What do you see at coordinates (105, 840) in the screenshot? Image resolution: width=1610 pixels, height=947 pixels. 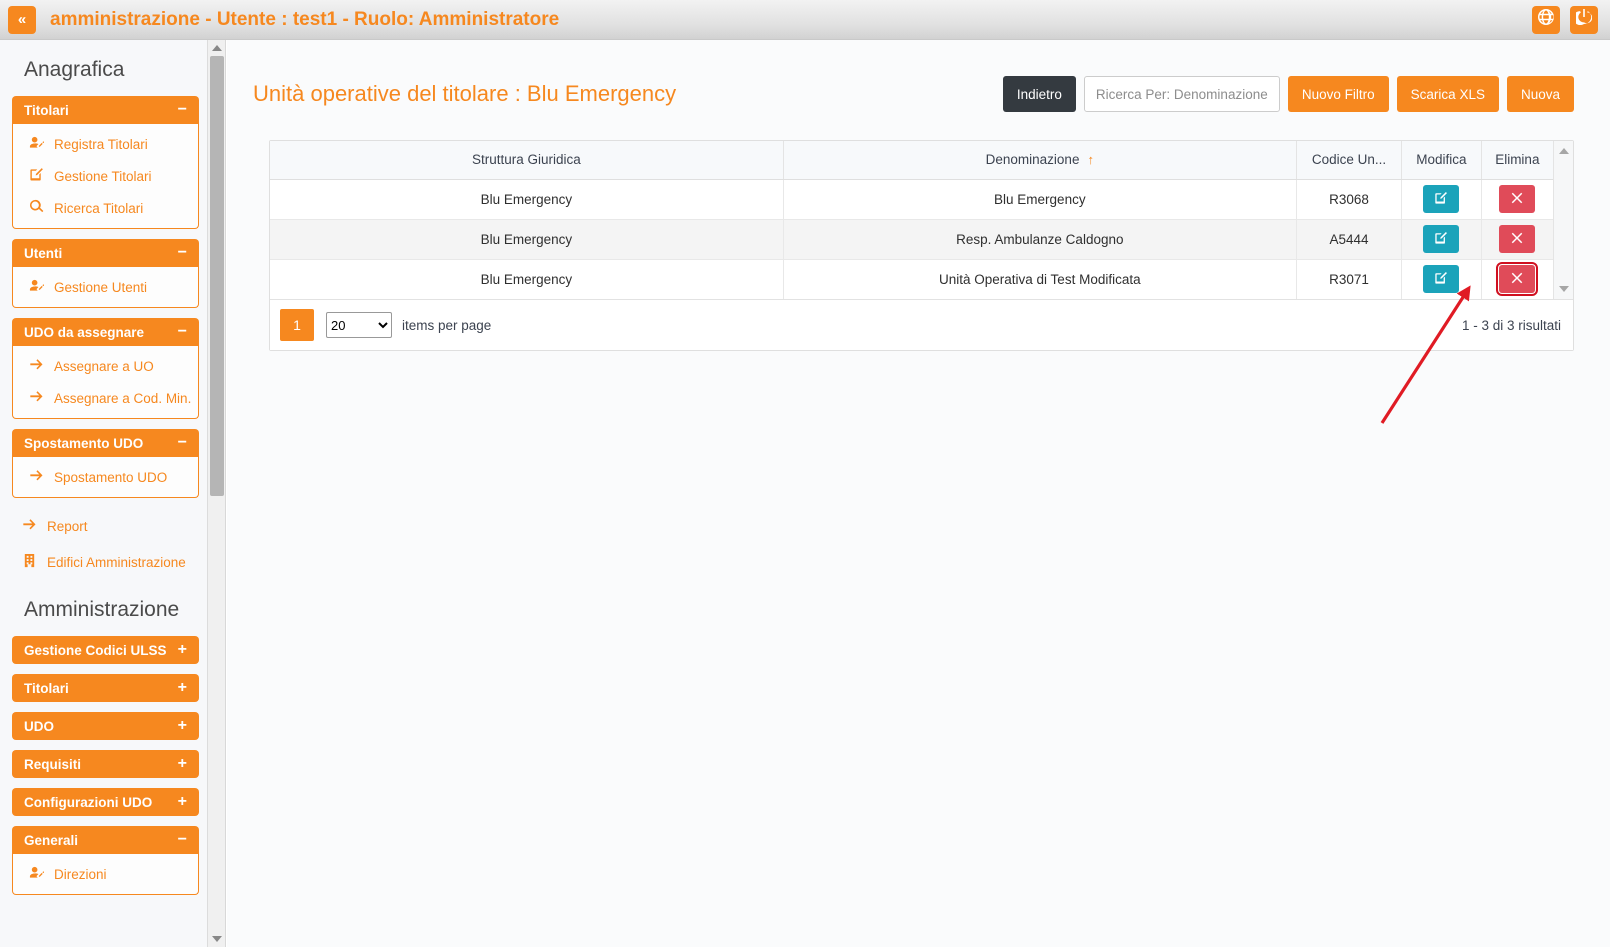 I see `sidebar-group-header-generali: Generali −` at bounding box center [105, 840].